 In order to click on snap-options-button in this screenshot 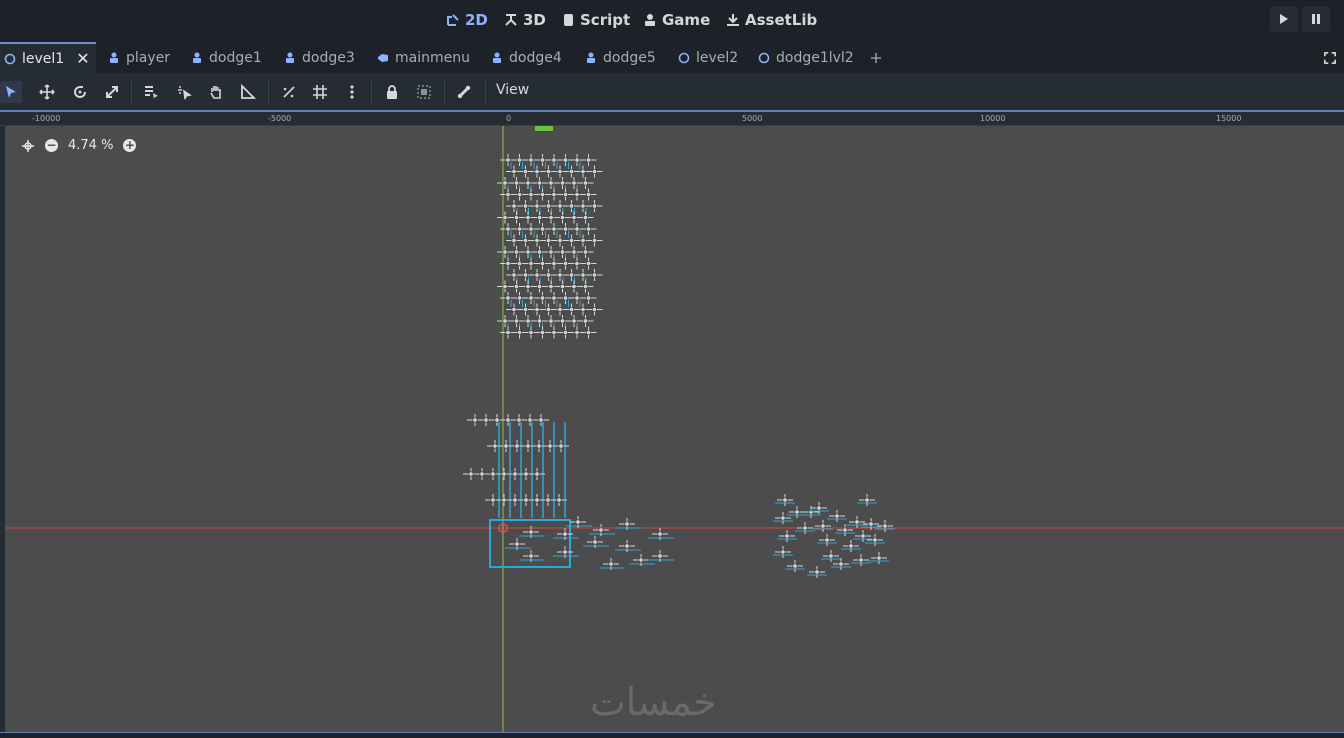, I will do `click(352, 92)`.